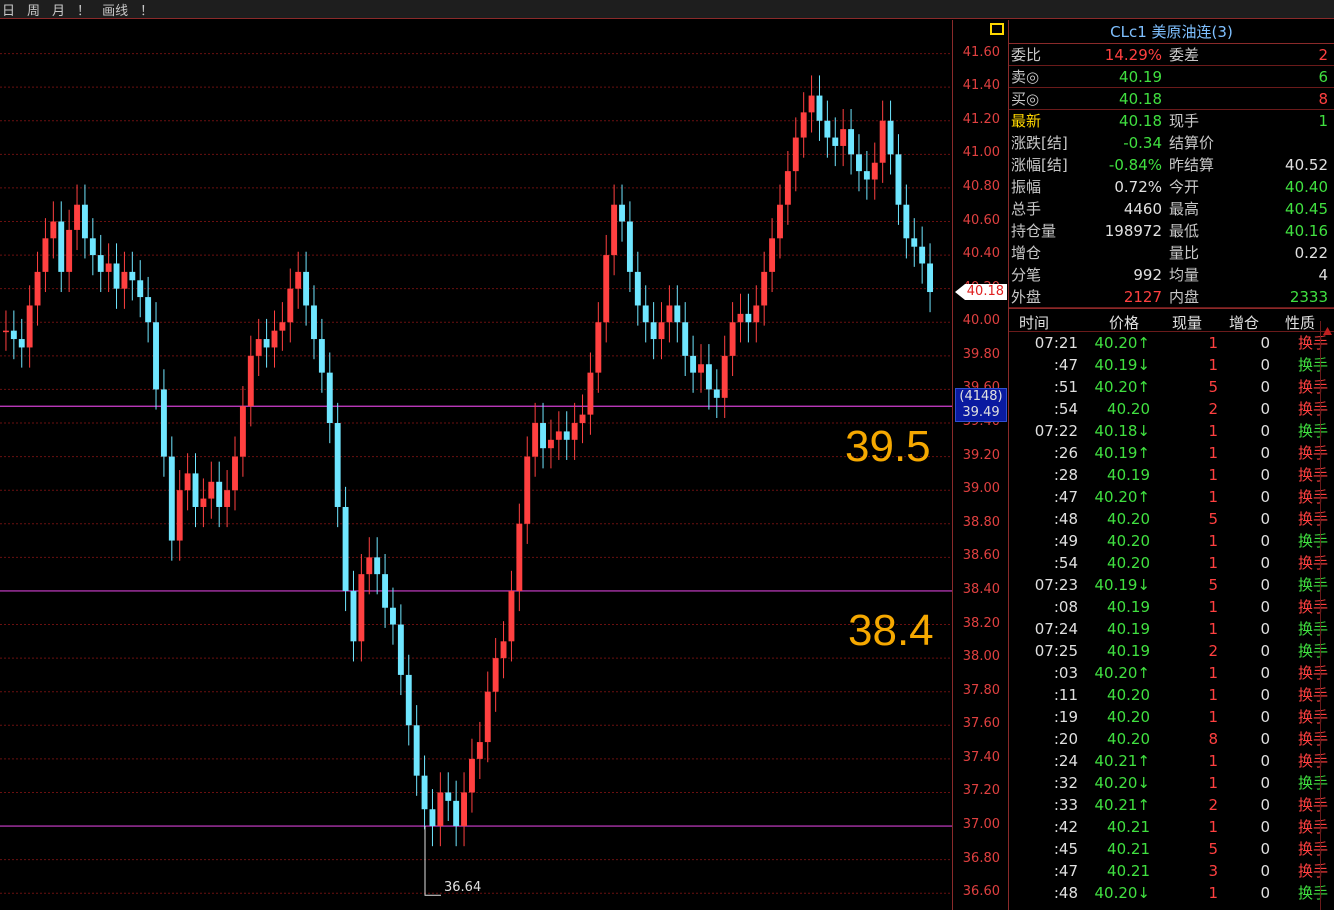 The width and height of the screenshot is (1334, 910). I want to click on tick-row: 07:22 40.18↓ 1 0 换手, so click(1171, 431).